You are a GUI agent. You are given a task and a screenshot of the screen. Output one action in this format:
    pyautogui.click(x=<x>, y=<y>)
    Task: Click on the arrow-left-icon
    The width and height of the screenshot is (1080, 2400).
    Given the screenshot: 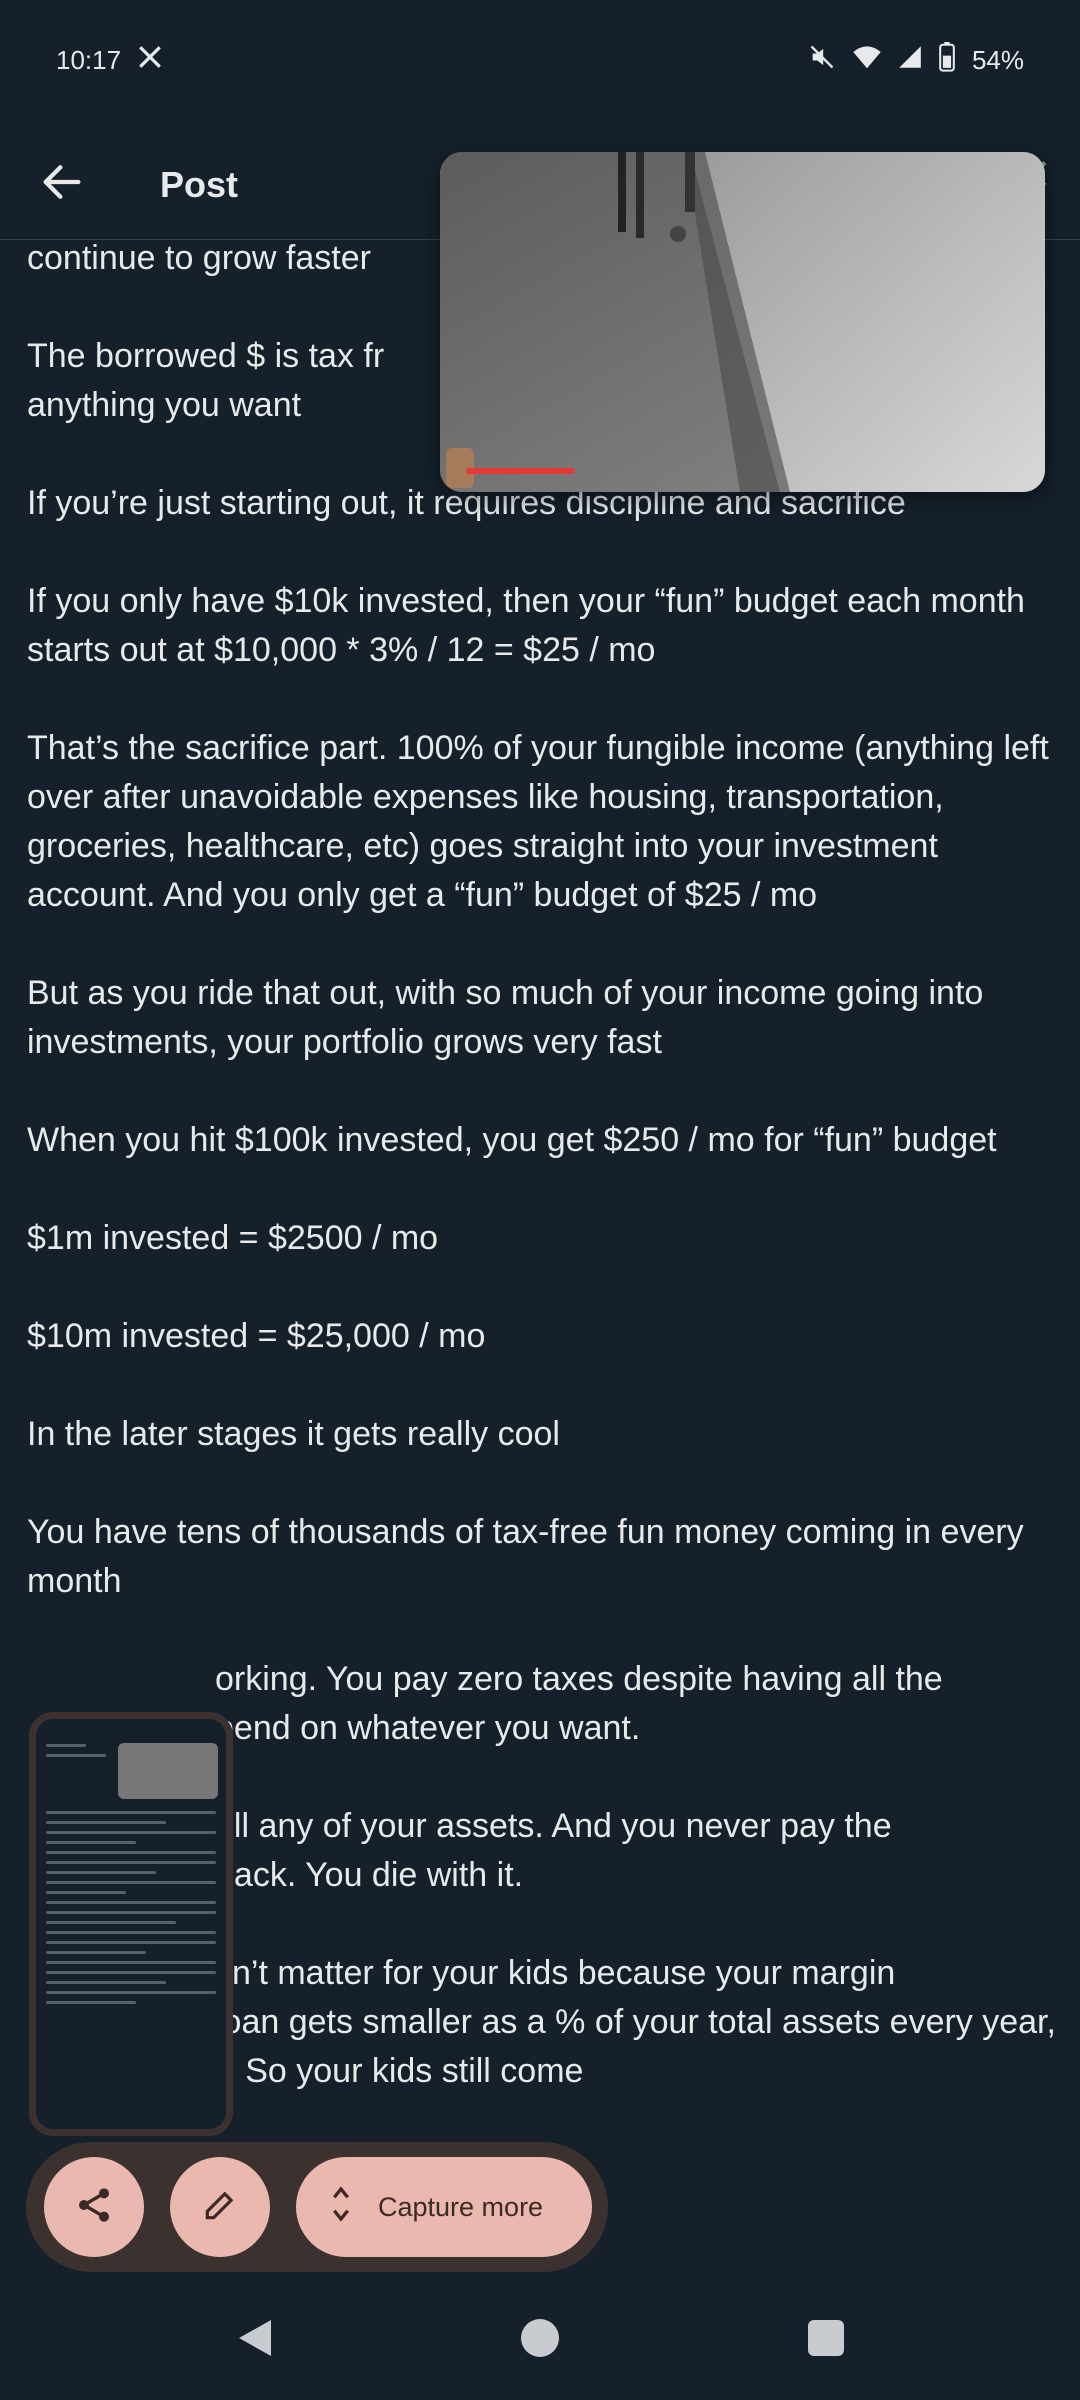 What is the action you would take?
    pyautogui.click(x=62, y=184)
    